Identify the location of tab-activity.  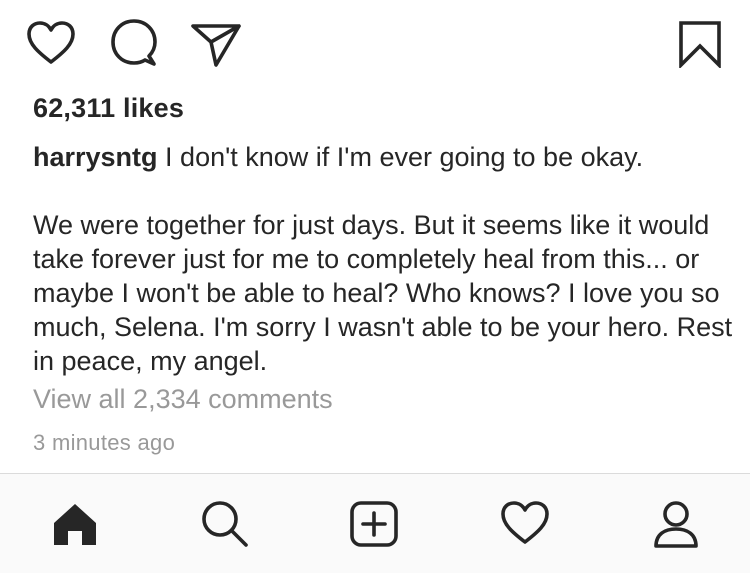
(525, 523).